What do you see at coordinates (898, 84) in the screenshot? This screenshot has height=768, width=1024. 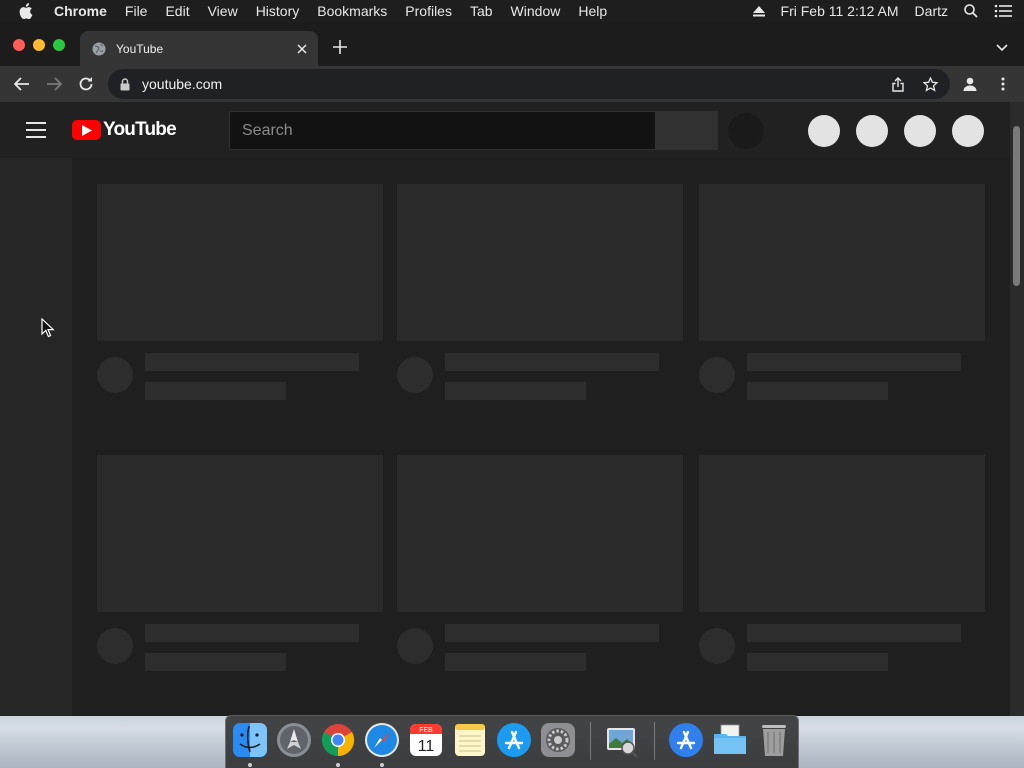 I see `share-icon` at bounding box center [898, 84].